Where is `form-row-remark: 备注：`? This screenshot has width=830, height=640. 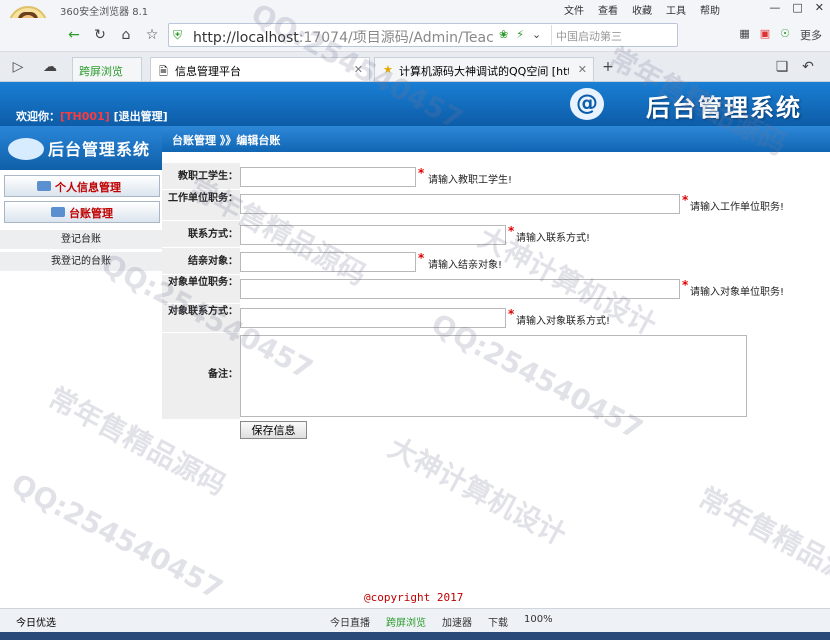
form-row-remark: 备注： is located at coordinates (496, 376).